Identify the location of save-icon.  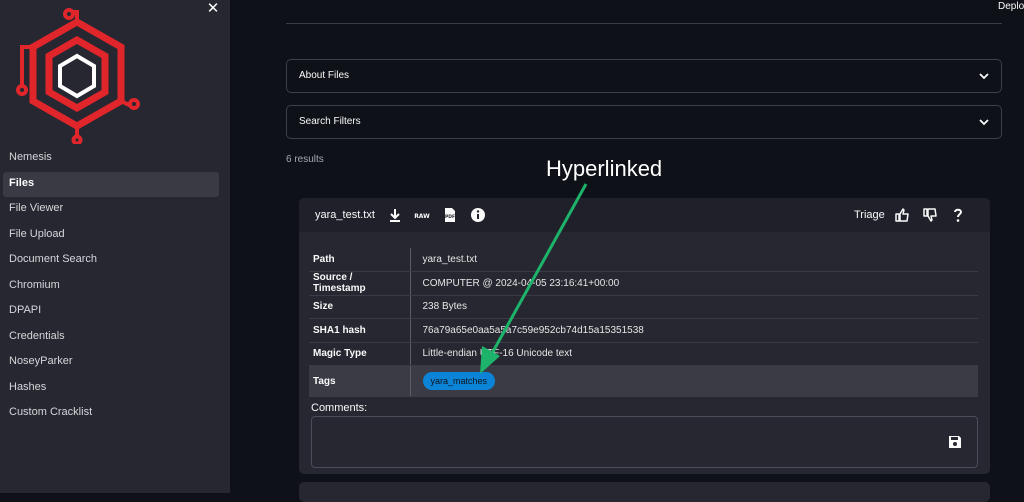
(955, 442).